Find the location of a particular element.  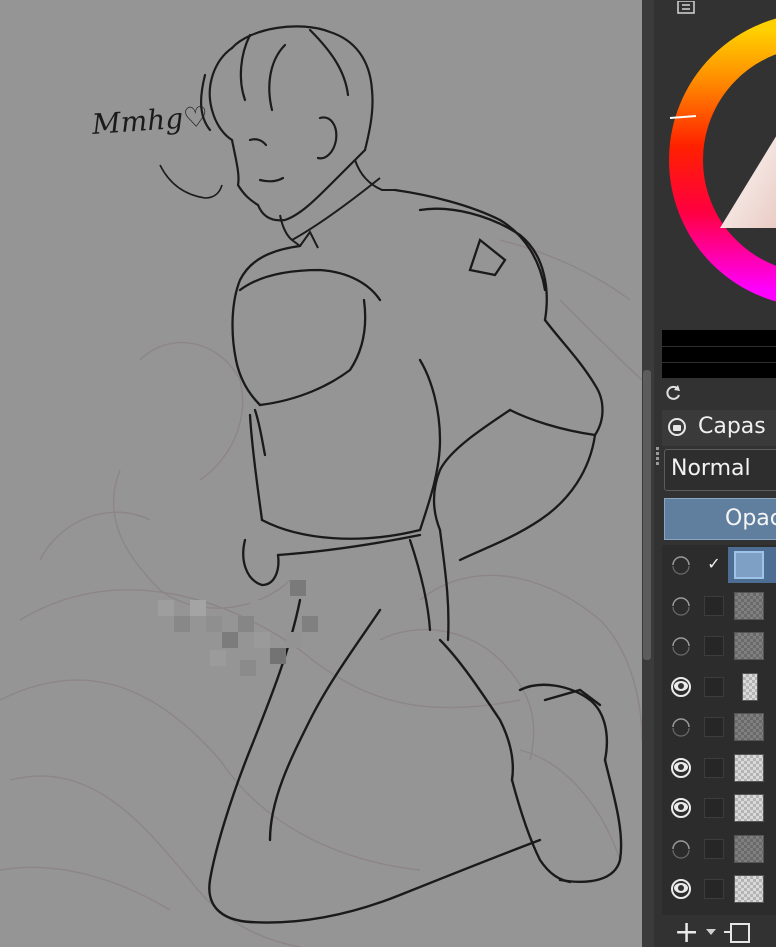

opacity-slider: Opac is located at coordinates (720, 519).